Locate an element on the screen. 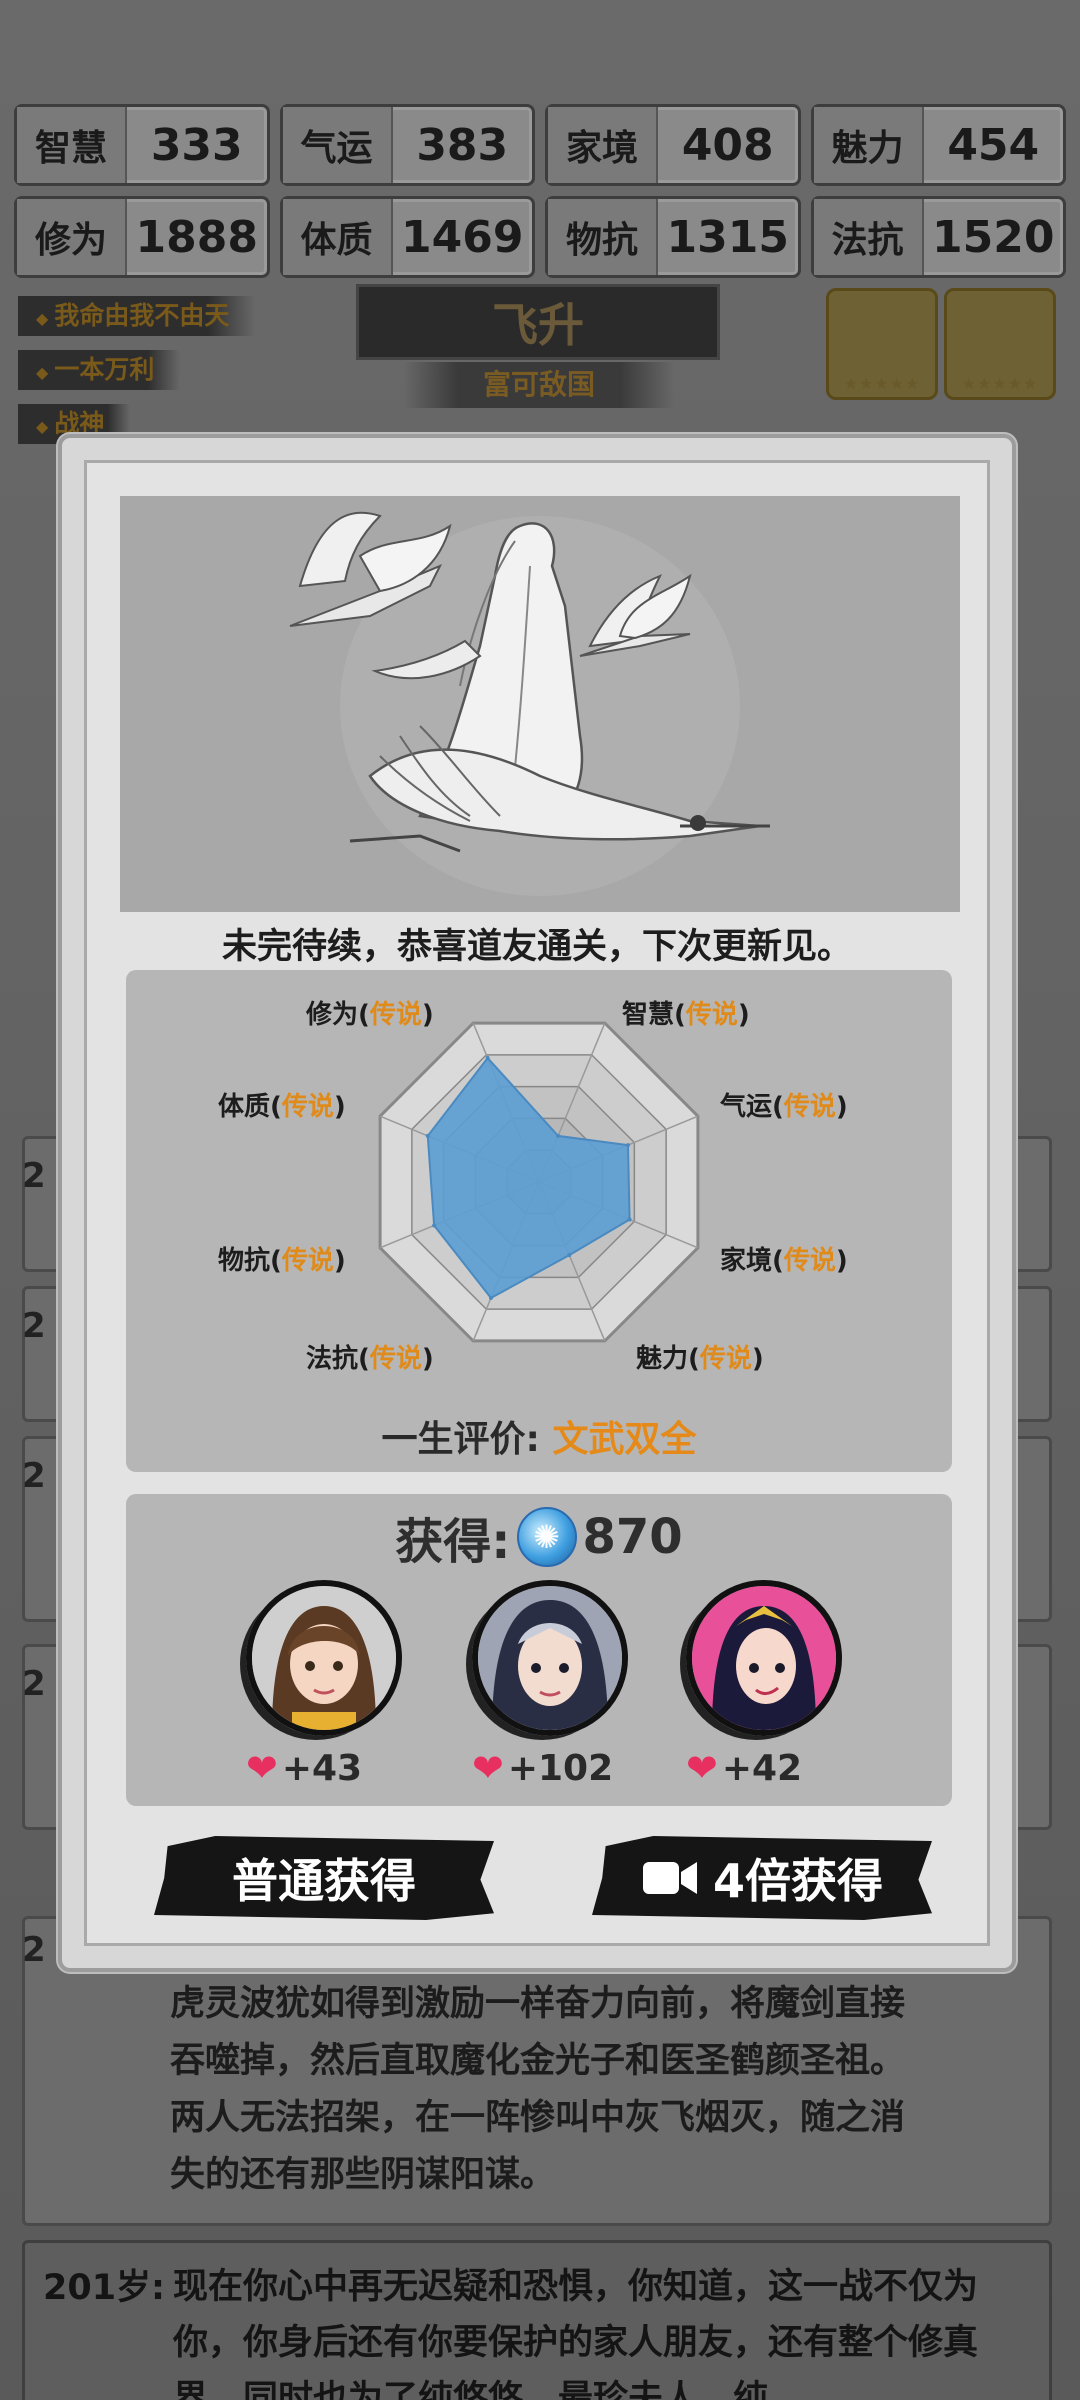 Image resolution: width=1080 pixels, height=2400 pixels. talent-tag: 我命由我不由天 is located at coordinates (137, 316).